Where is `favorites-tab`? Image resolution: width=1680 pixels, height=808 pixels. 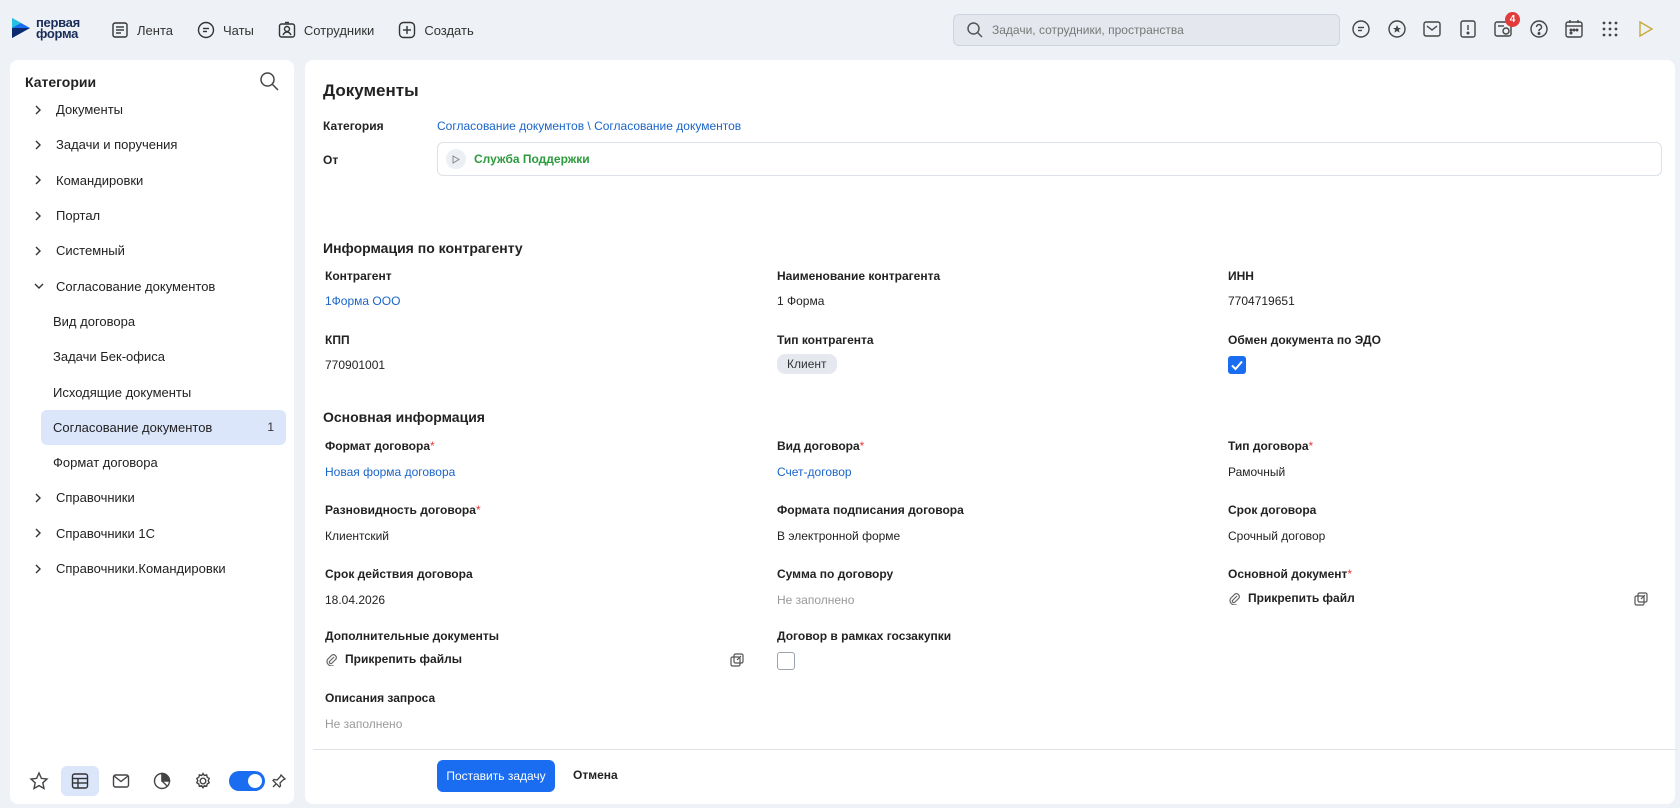 favorites-tab is located at coordinates (39, 781).